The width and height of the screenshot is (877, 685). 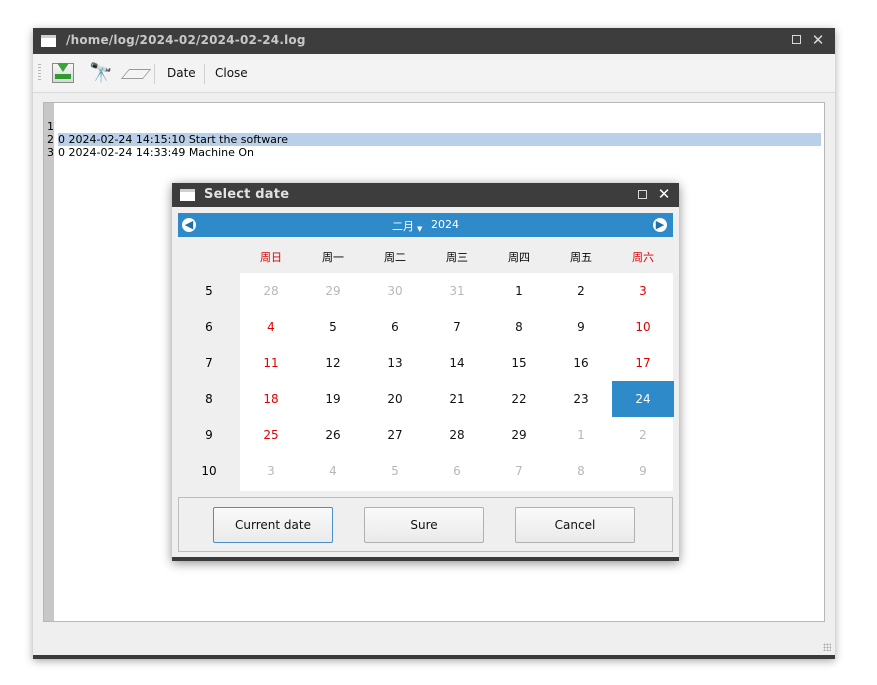 I want to click on weekday-label: 周四, so click(x=519, y=257).